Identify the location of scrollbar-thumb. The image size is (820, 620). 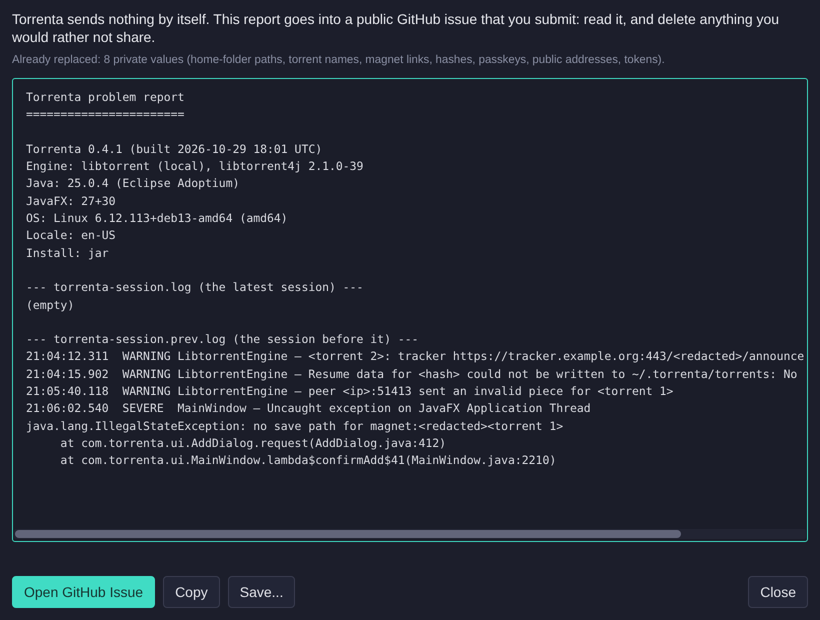
(348, 534).